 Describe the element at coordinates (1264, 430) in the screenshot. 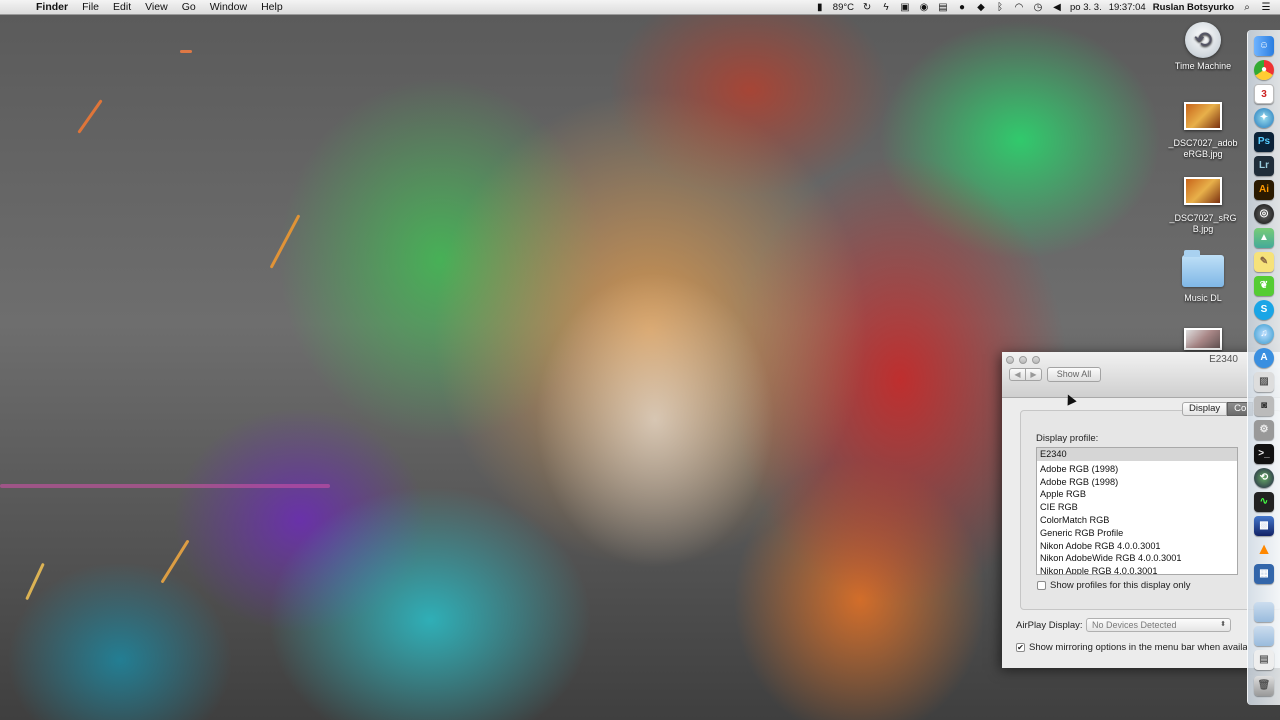

I see `dock-system-preferences-icon: ⚙` at that location.